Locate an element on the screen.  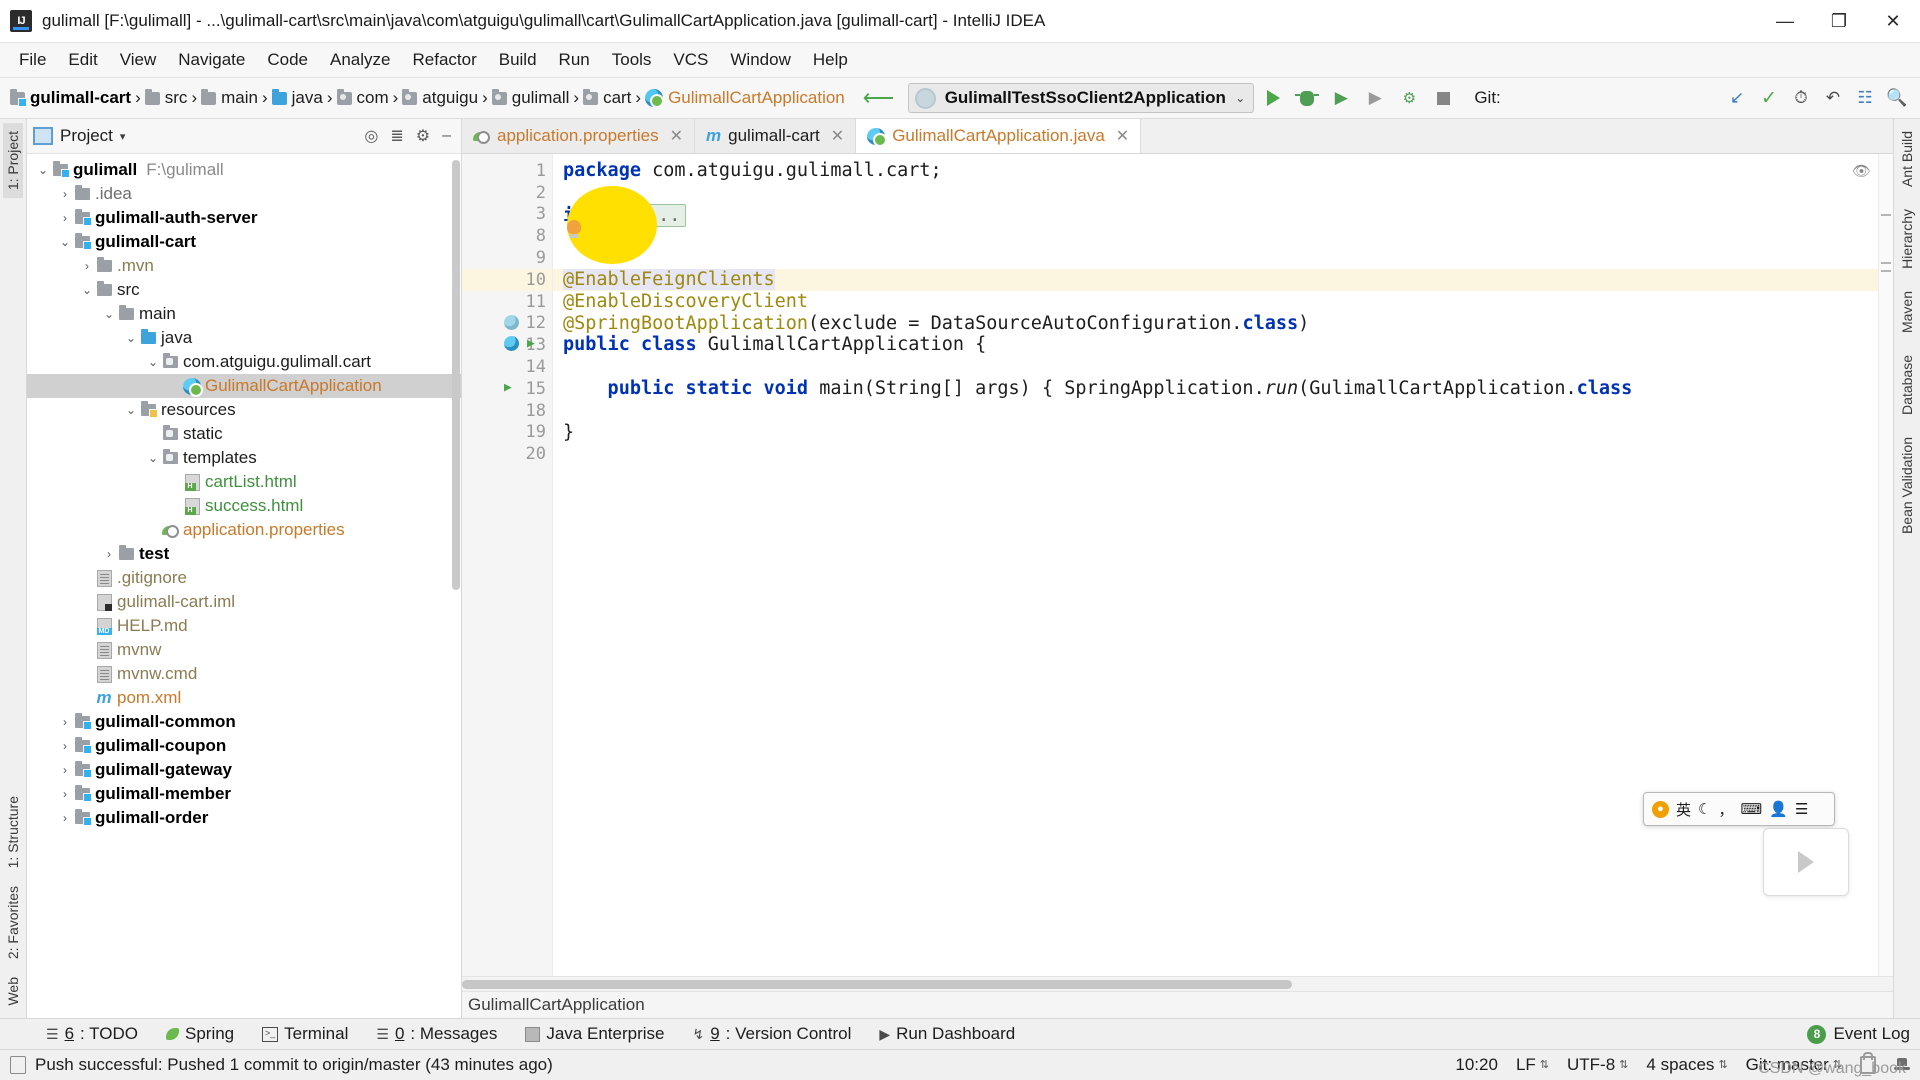
editor-marker-strip is located at coordinates (1885, 565).